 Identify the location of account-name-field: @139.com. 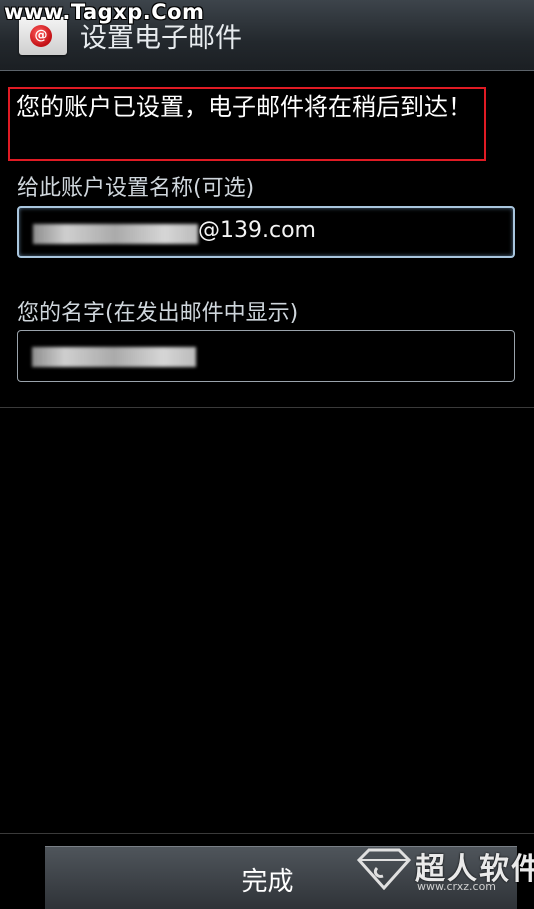
(266, 232).